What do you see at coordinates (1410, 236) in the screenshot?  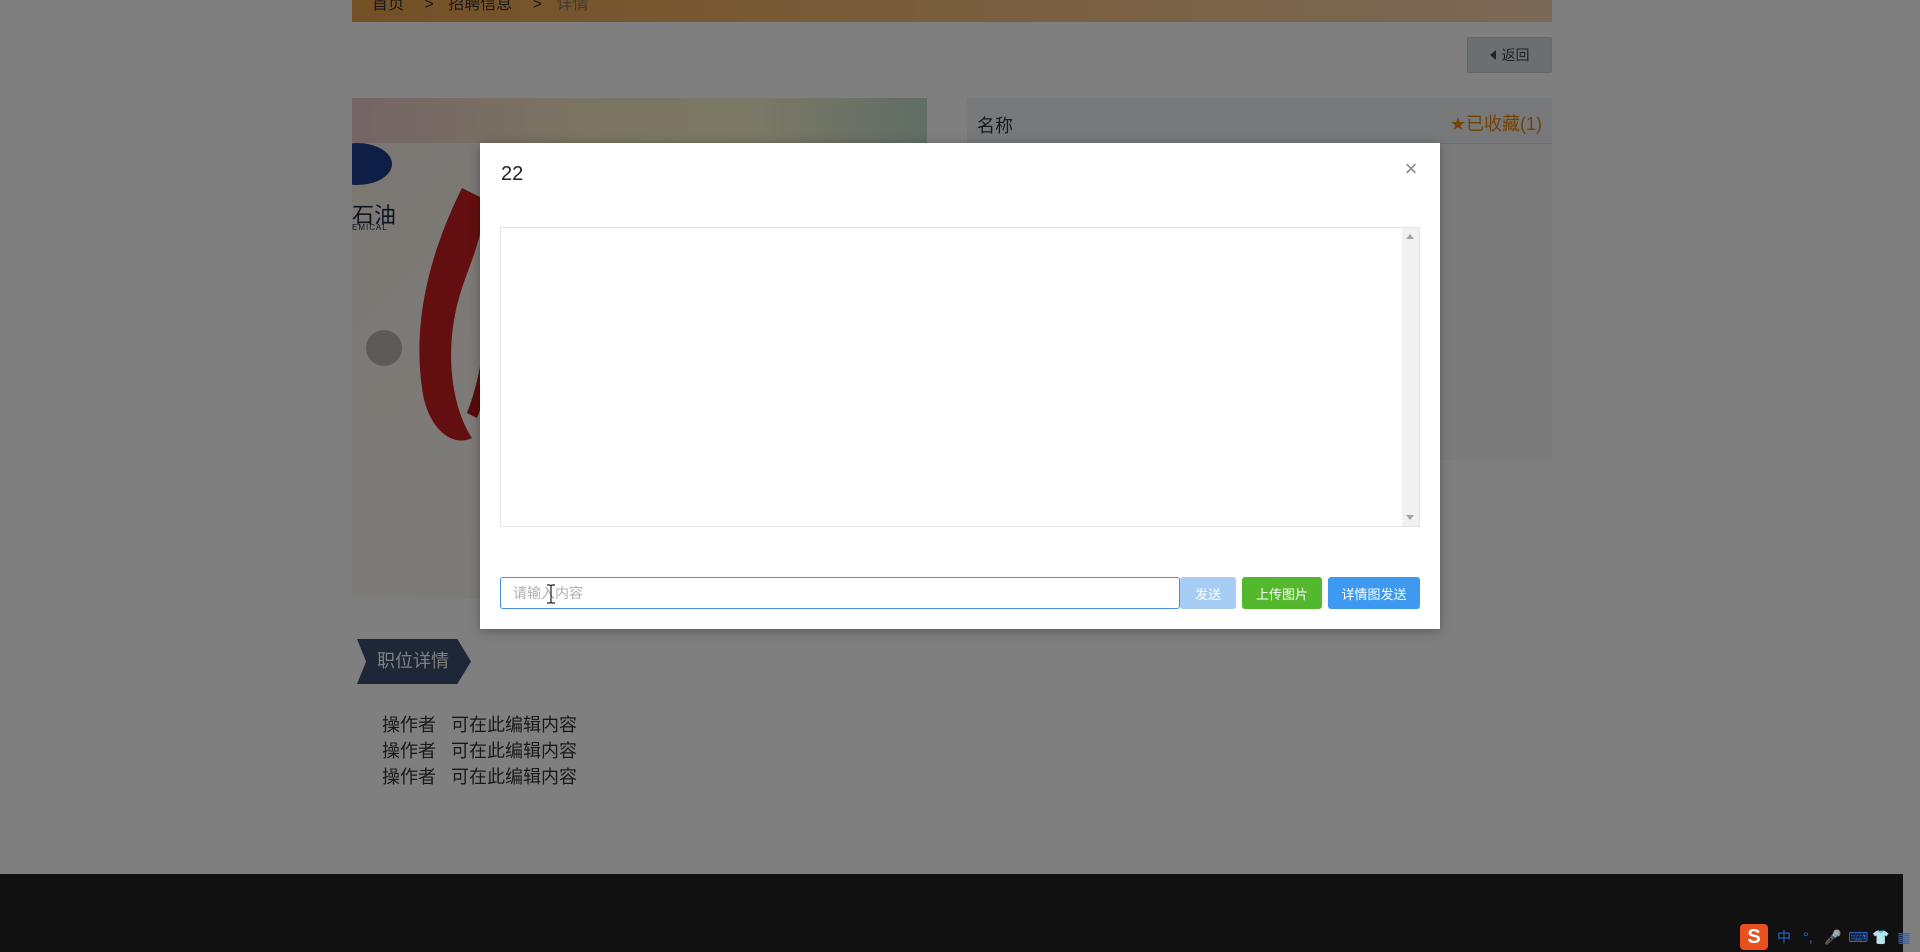 I see `scroll-up-icon` at bounding box center [1410, 236].